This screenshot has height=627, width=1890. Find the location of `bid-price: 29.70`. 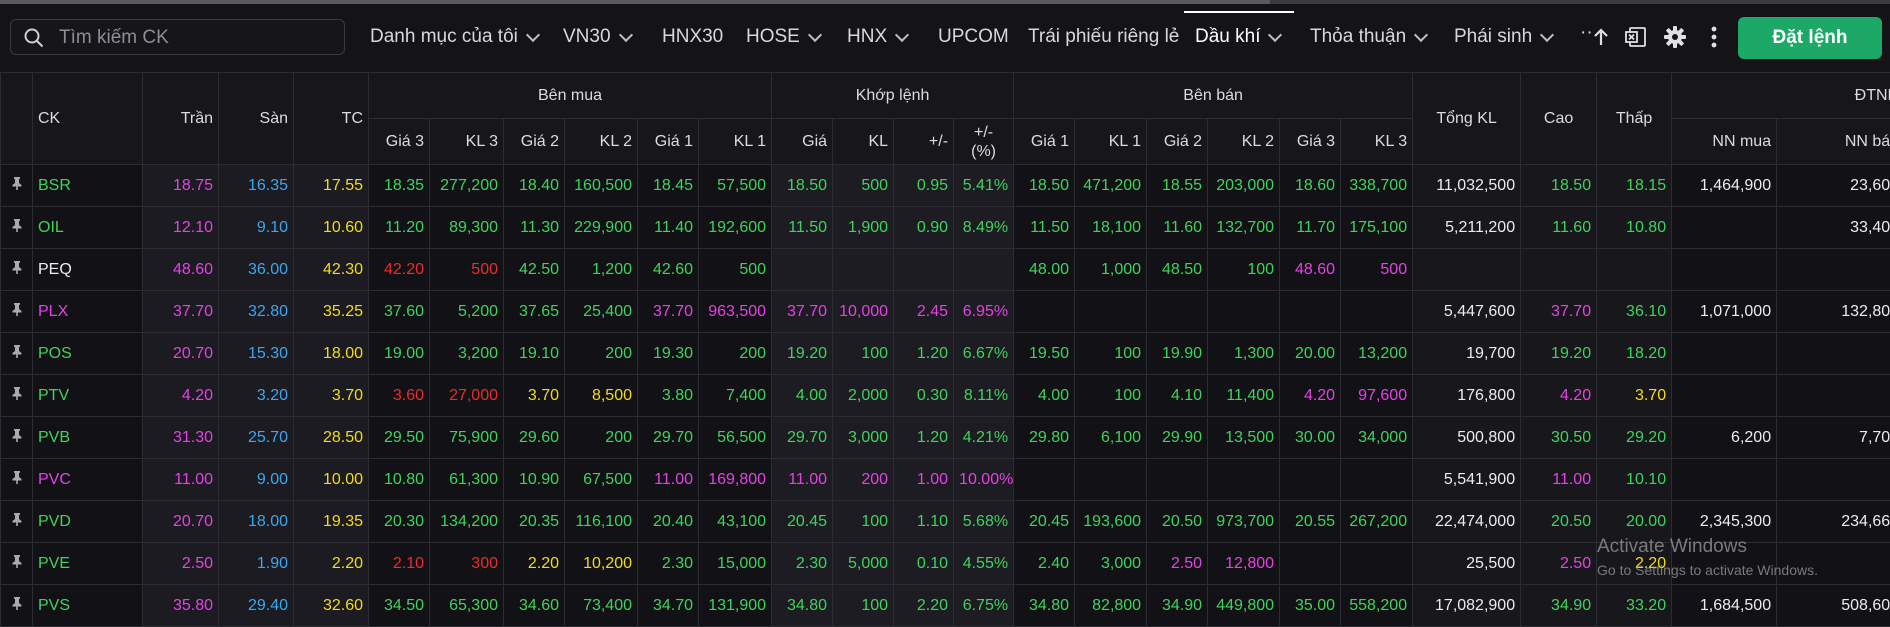

bid-price: 29.70 is located at coordinates (668, 438).